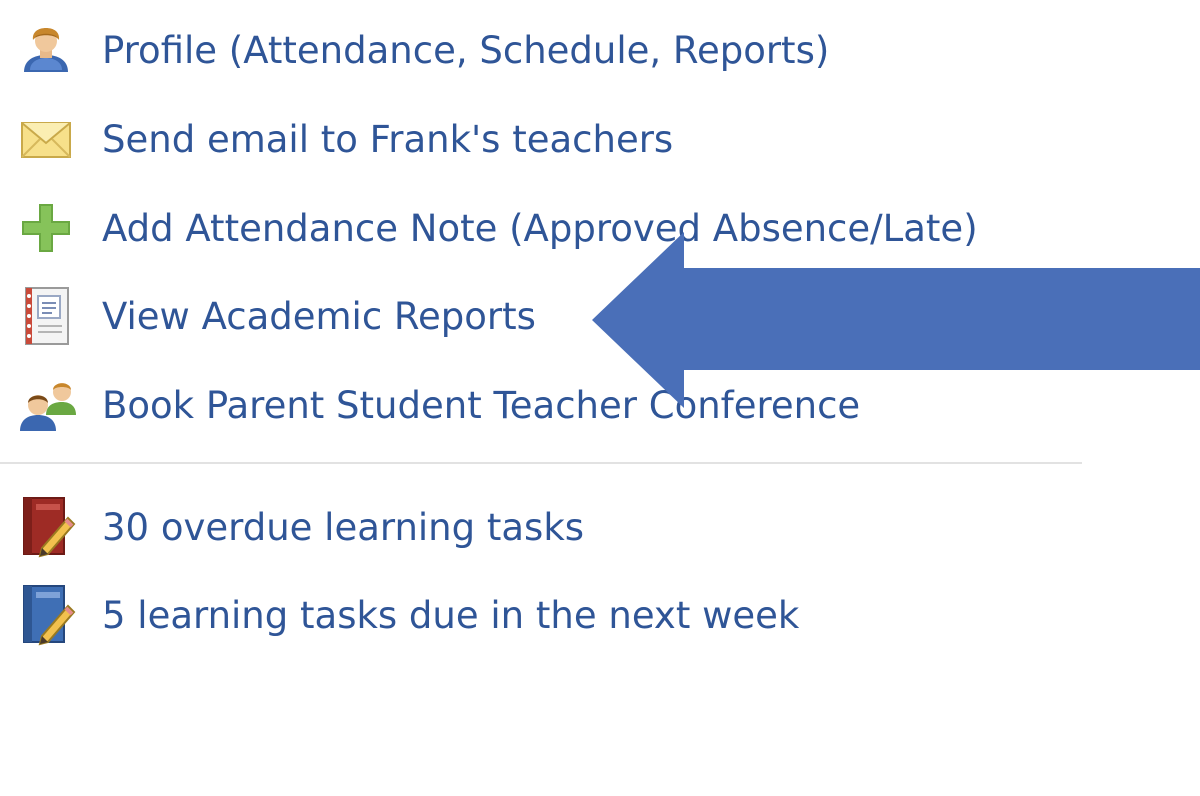  What do you see at coordinates (541, 463) in the screenshot?
I see `menu-divider` at bounding box center [541, 463].